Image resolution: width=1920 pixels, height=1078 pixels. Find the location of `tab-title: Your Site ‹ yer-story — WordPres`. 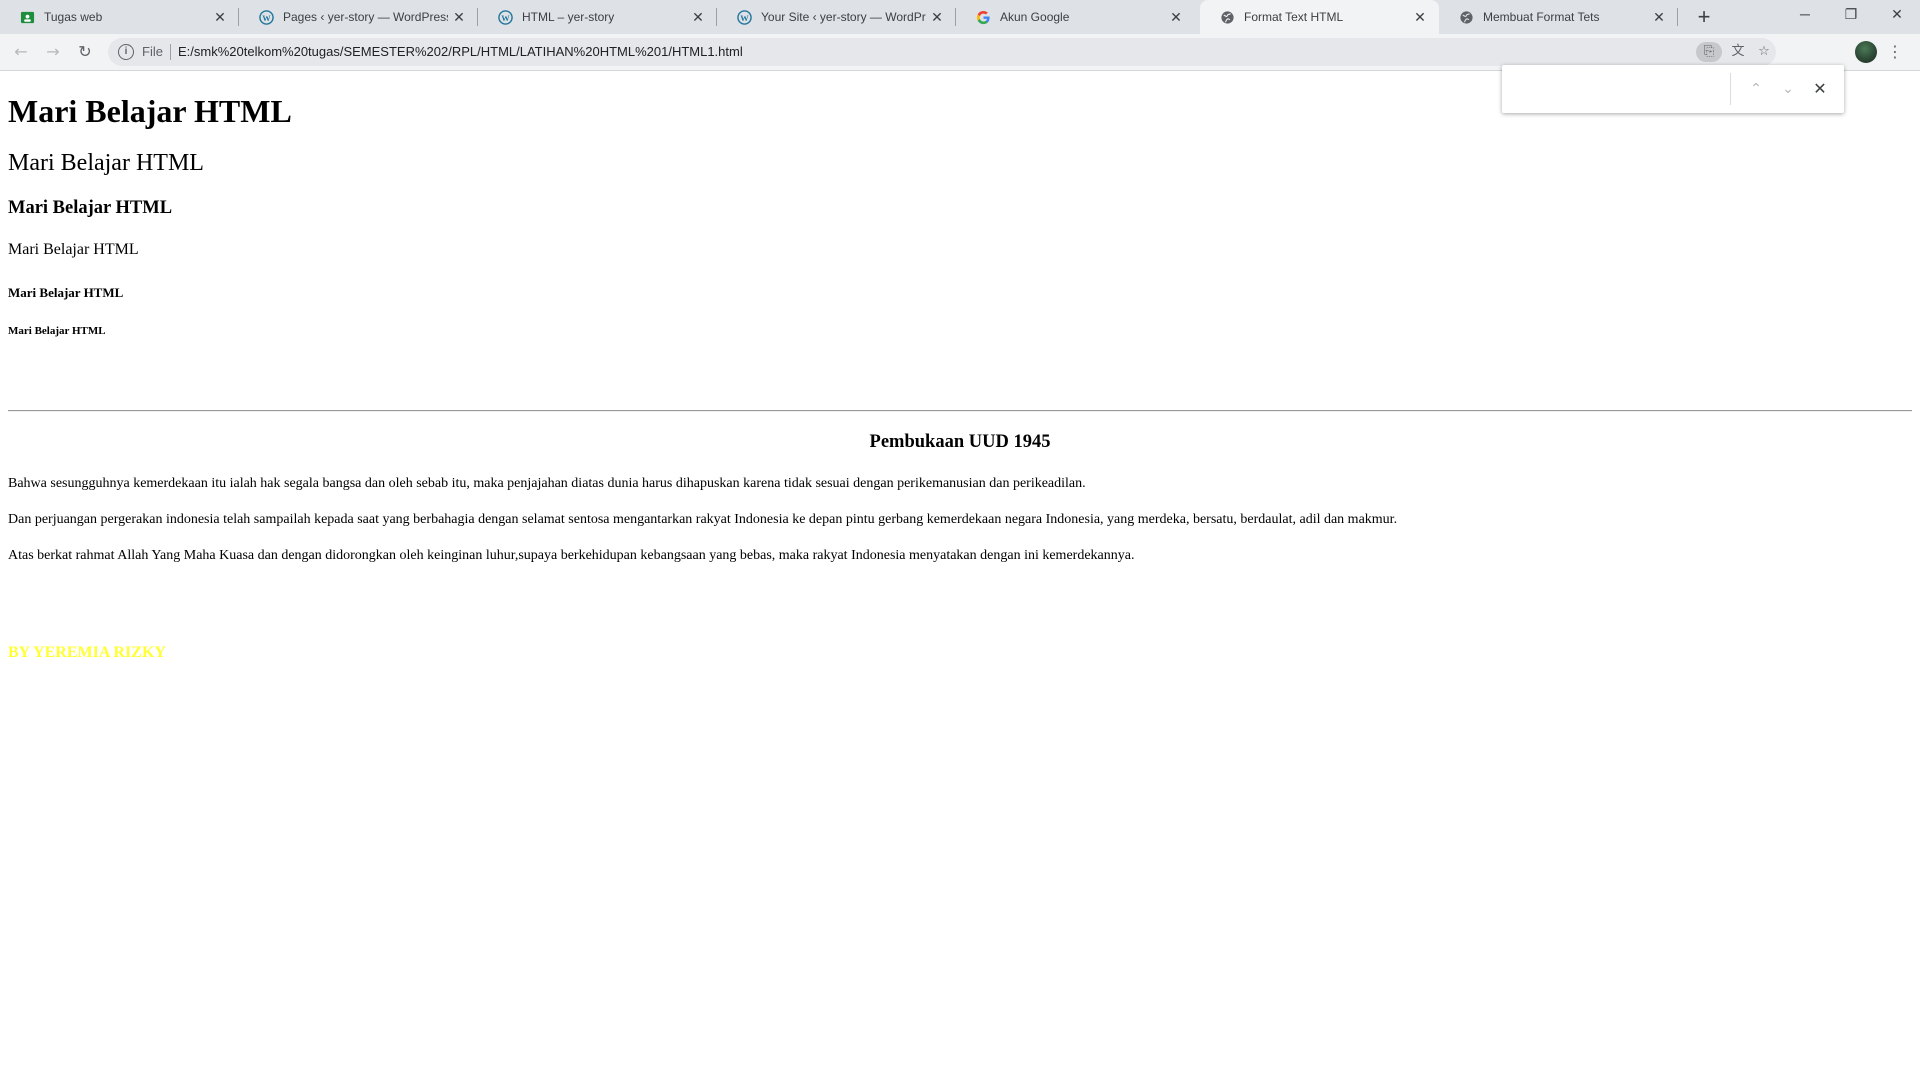

tab-title: Your Site ‹ yer-story — WordPres is located at coordinates (843, 17).